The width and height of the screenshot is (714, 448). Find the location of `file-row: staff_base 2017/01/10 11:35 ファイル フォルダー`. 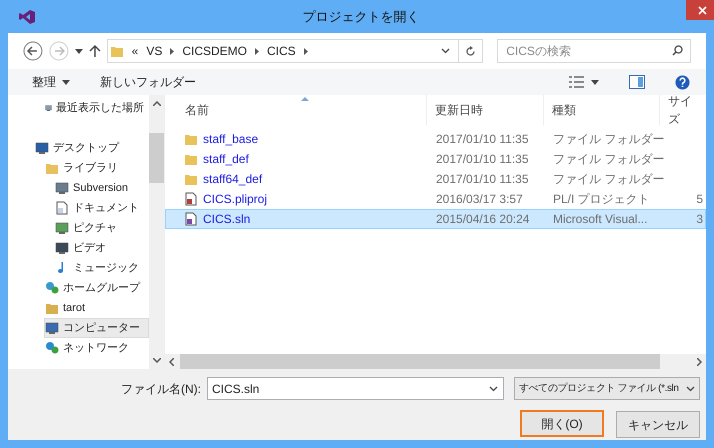

file-row: staff_base 2017/01/10 11:35 ファイル フォルダー is located at coordinates (435, 139).